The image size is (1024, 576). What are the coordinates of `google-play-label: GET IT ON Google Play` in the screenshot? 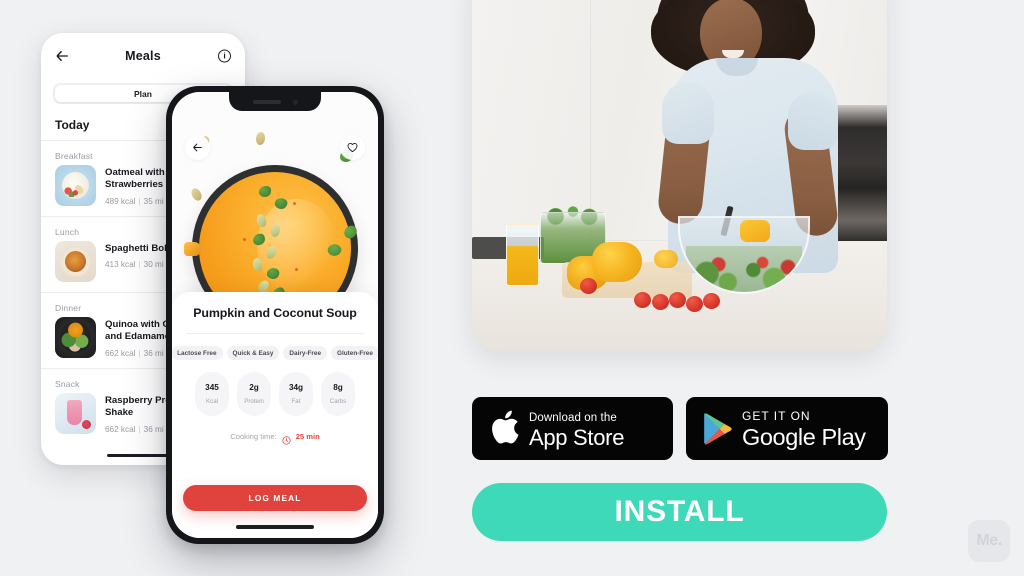 It's located at (804, 428).